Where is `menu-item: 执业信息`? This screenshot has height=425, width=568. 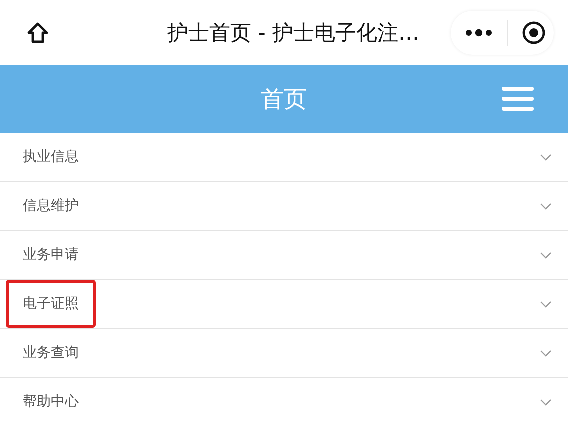 menu-item: 执业信息 is located at coordinates (284, 157).